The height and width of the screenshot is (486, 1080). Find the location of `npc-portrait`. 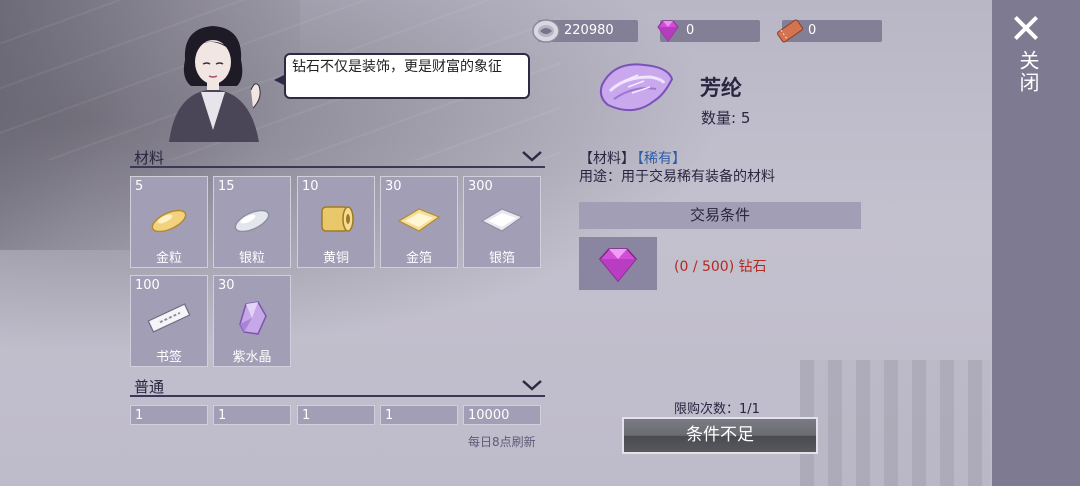

npc-portrait is located at coordinates (215, 84).